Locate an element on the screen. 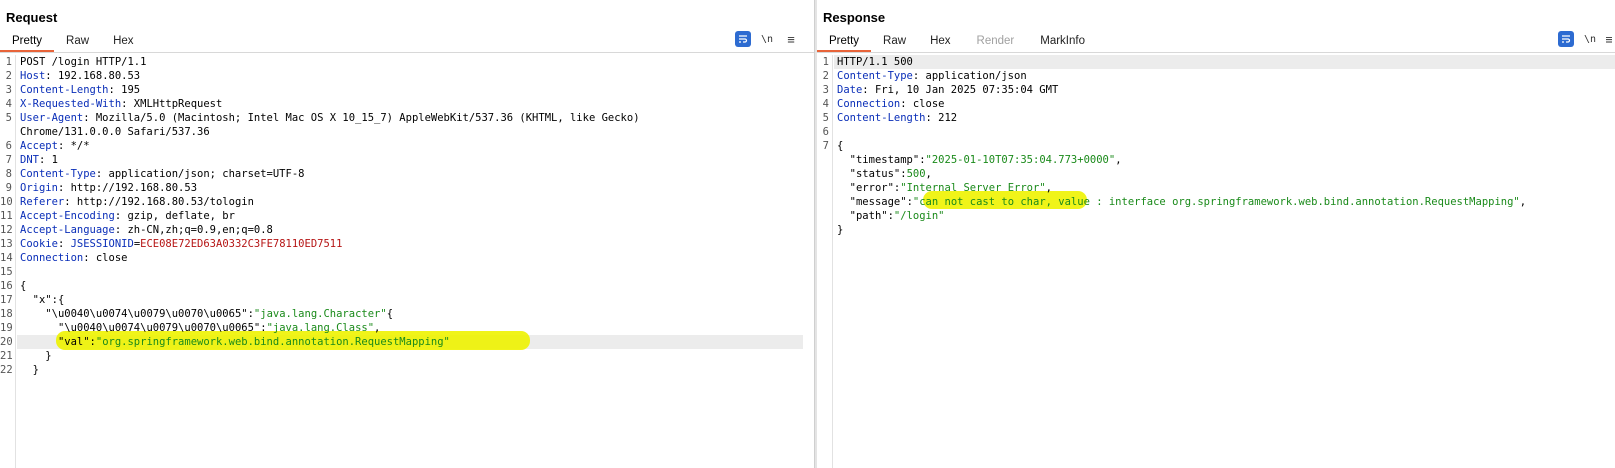 This screenshot has width=1615, height=468. code-line: 16{ is located at coordinates (13, 286).